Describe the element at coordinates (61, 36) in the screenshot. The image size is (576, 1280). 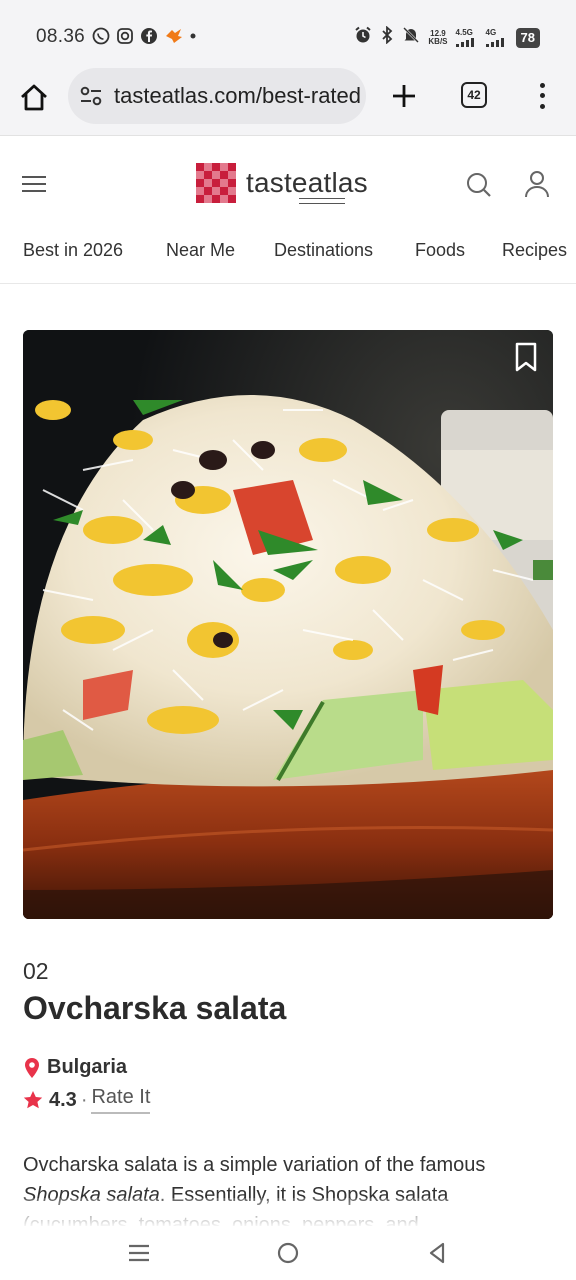
I see `status-time: 08.36` at that location.